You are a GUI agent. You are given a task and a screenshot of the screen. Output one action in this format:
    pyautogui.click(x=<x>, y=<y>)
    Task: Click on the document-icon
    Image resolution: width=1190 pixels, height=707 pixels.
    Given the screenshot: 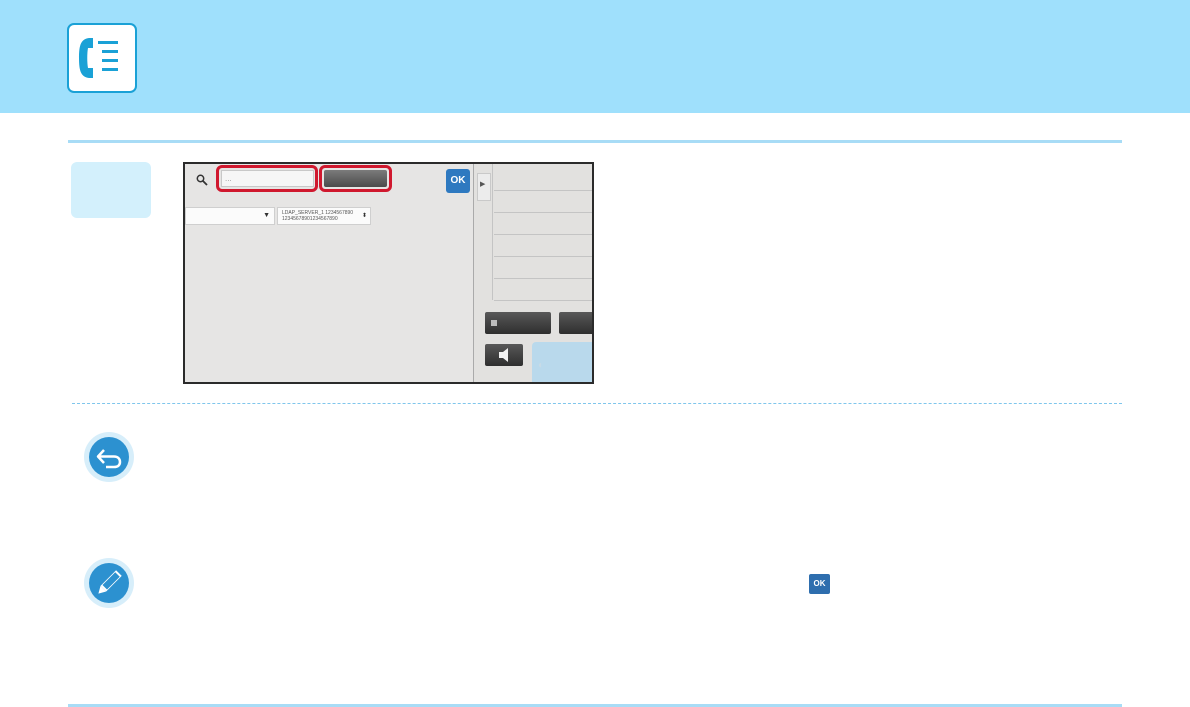 What is the action you would take?
    pyautogui.click(x=494, y=323)
    